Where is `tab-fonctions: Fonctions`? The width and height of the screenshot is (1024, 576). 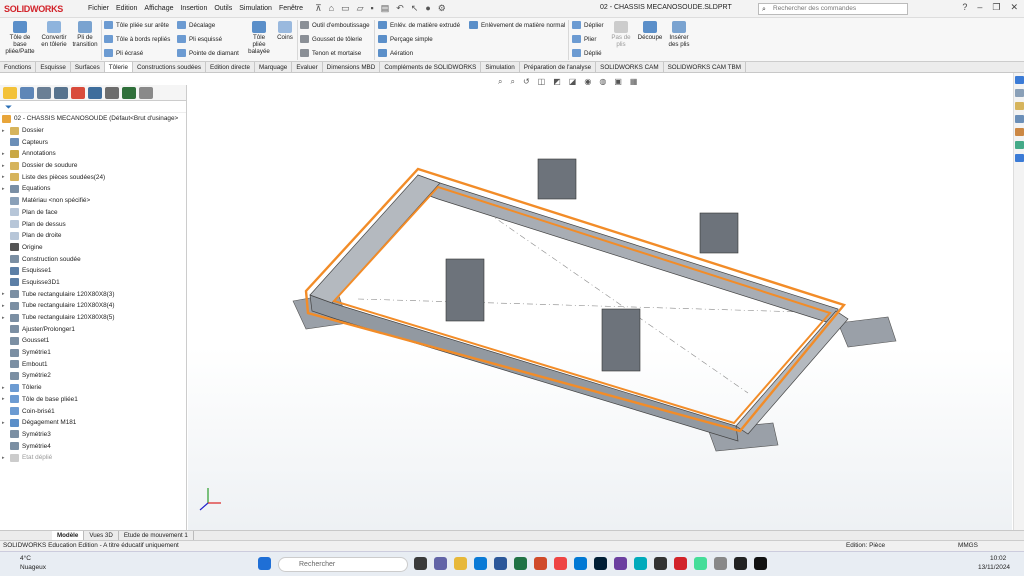 tab-fonctions: Fonctions is located at coordinates (18, 67).